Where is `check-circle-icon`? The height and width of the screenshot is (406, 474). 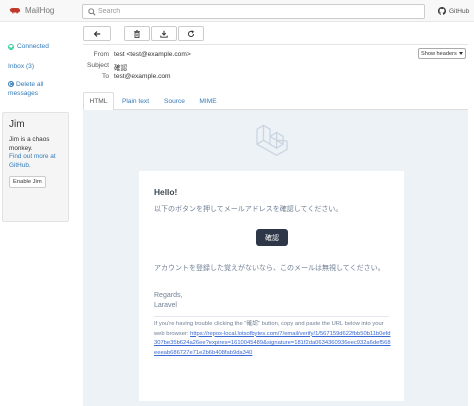 check-circle-icon is located at coordinates (11, 46).